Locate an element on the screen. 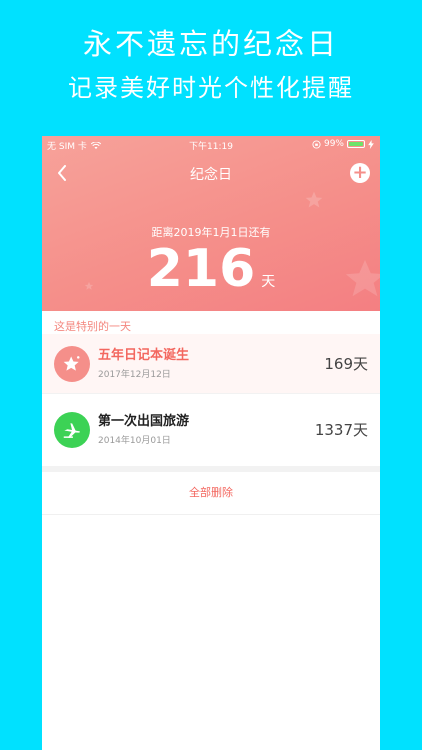 Image resolution: width=422 pixels, height=750 pixels. plus-icon: + is located at coordinates (360, 172).